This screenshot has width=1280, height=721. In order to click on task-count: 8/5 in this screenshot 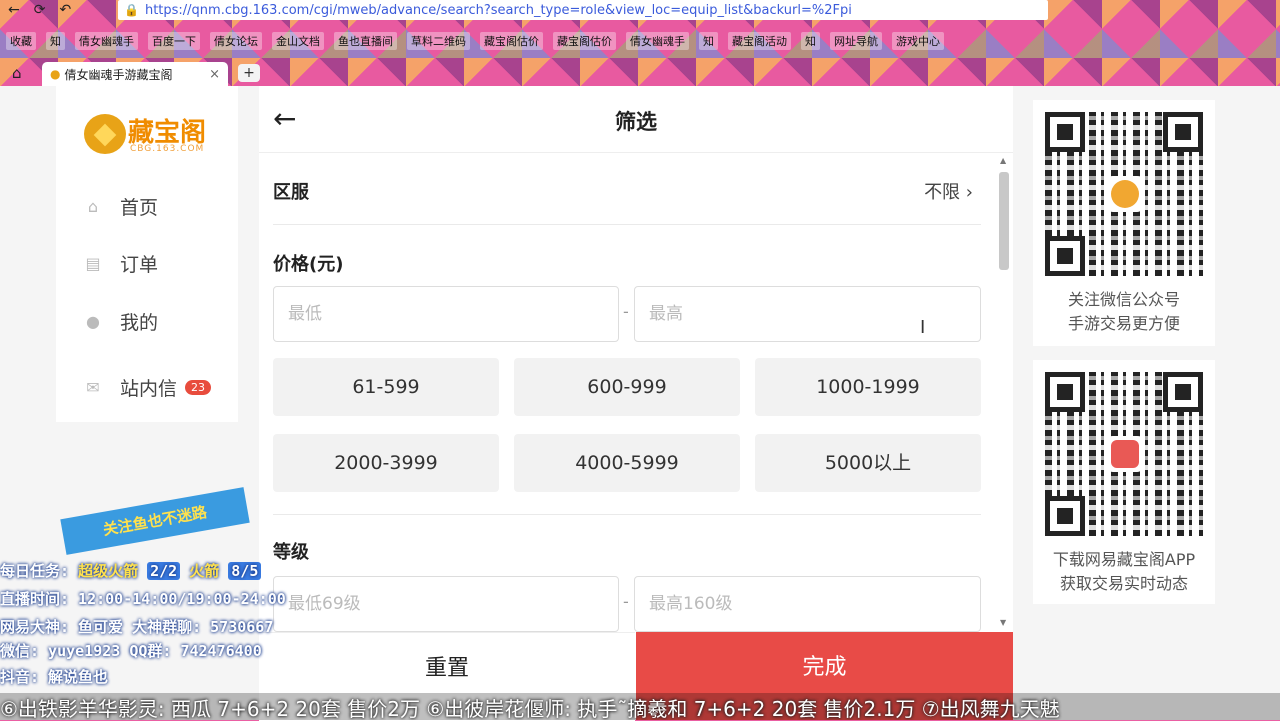, I will do `click(245, 571)`.